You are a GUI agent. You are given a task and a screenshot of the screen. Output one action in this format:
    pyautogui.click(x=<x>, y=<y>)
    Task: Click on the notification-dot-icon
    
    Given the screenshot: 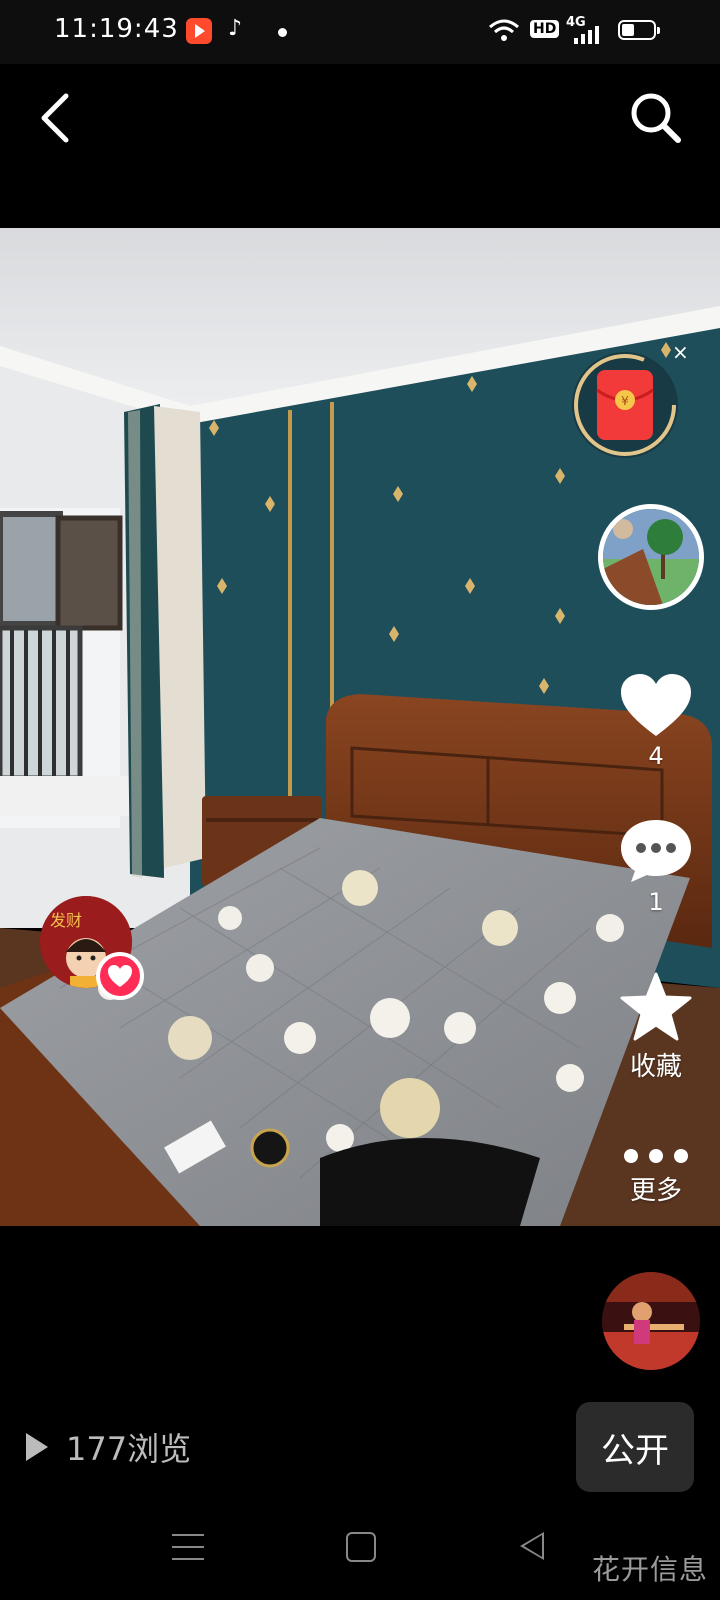 What is the action you would take?
    pyautogui.click(x=282, y=32)
    